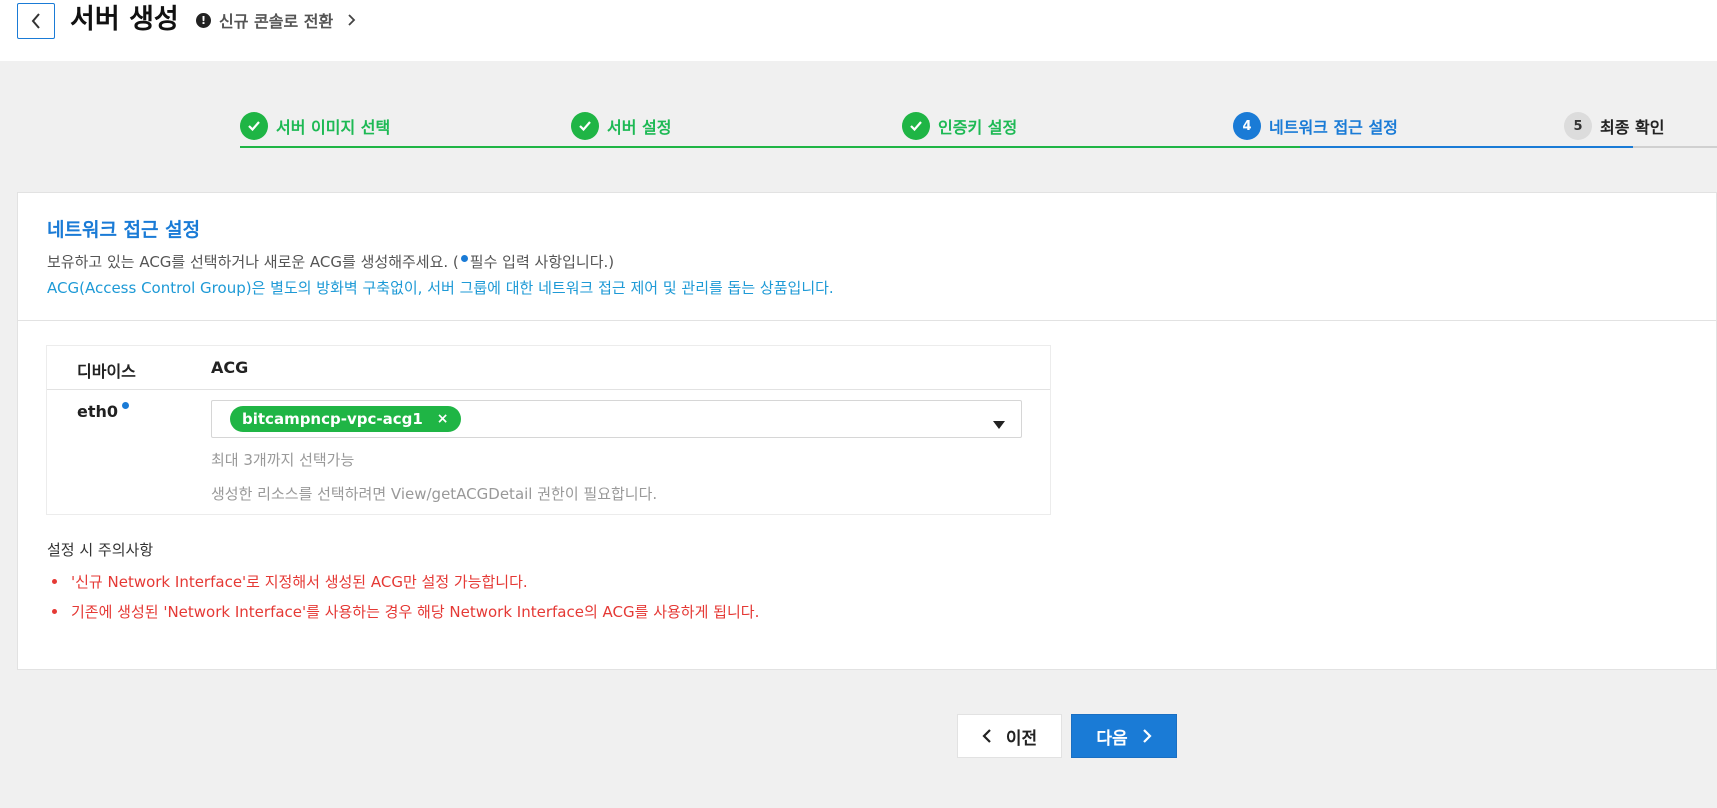 Image resolution: width=1717 pixels, height=808 pixels. Describe the element at coordinates (616, 419) in the screenshot. I see `acg-select: bitcampncp-vpc-acg1 ×` at that location.